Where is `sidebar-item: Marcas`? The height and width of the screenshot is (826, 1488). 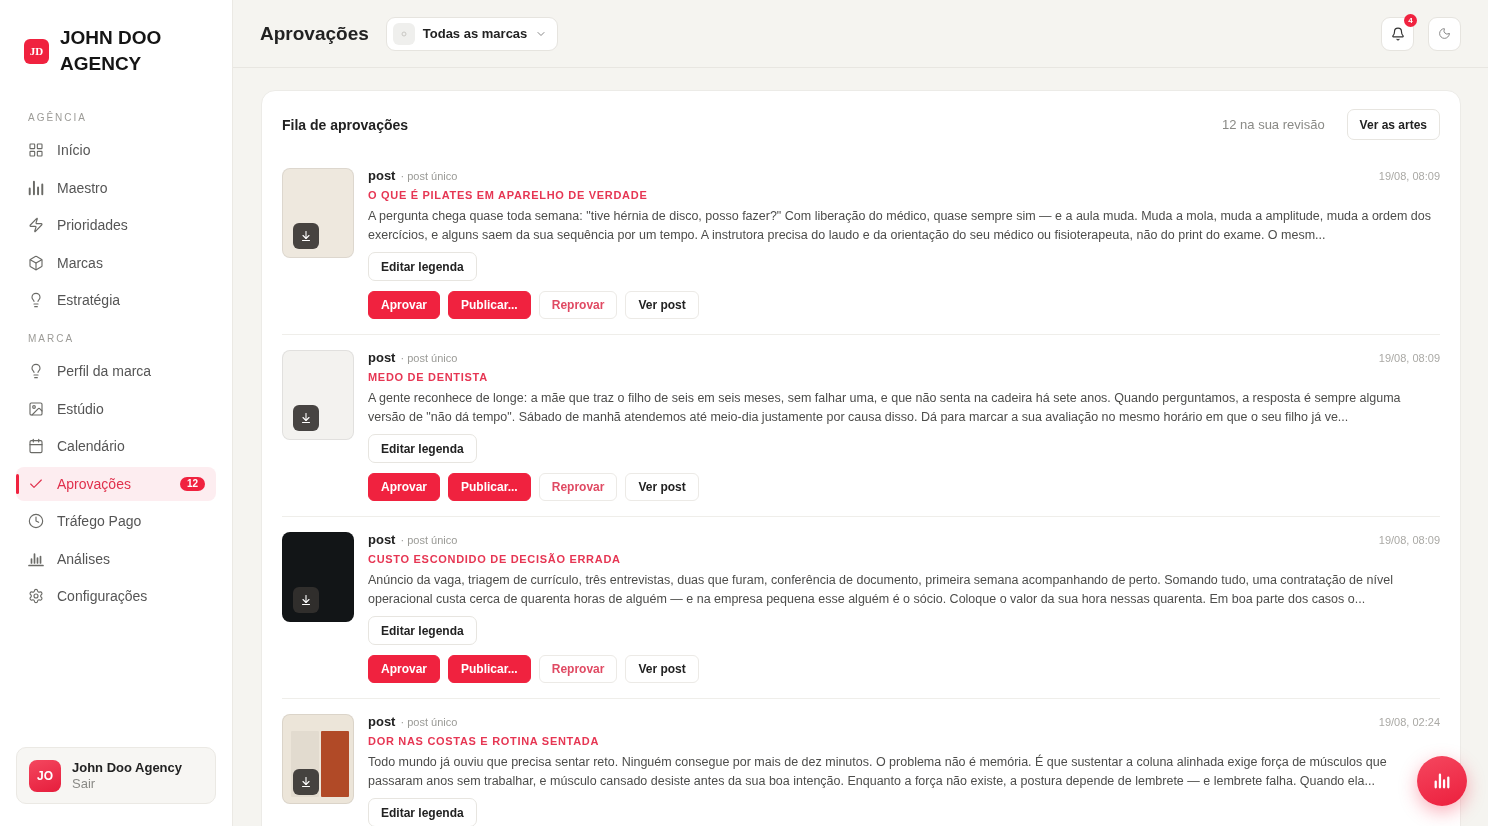 sidebar-item: Marcas is located at coordinates (116, 262).